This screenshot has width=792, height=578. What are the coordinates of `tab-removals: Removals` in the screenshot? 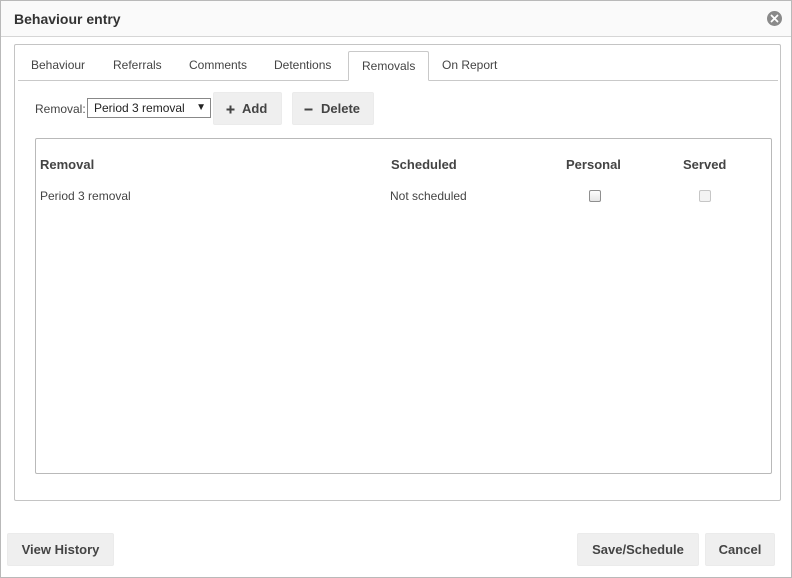 It's located at (389, 66).